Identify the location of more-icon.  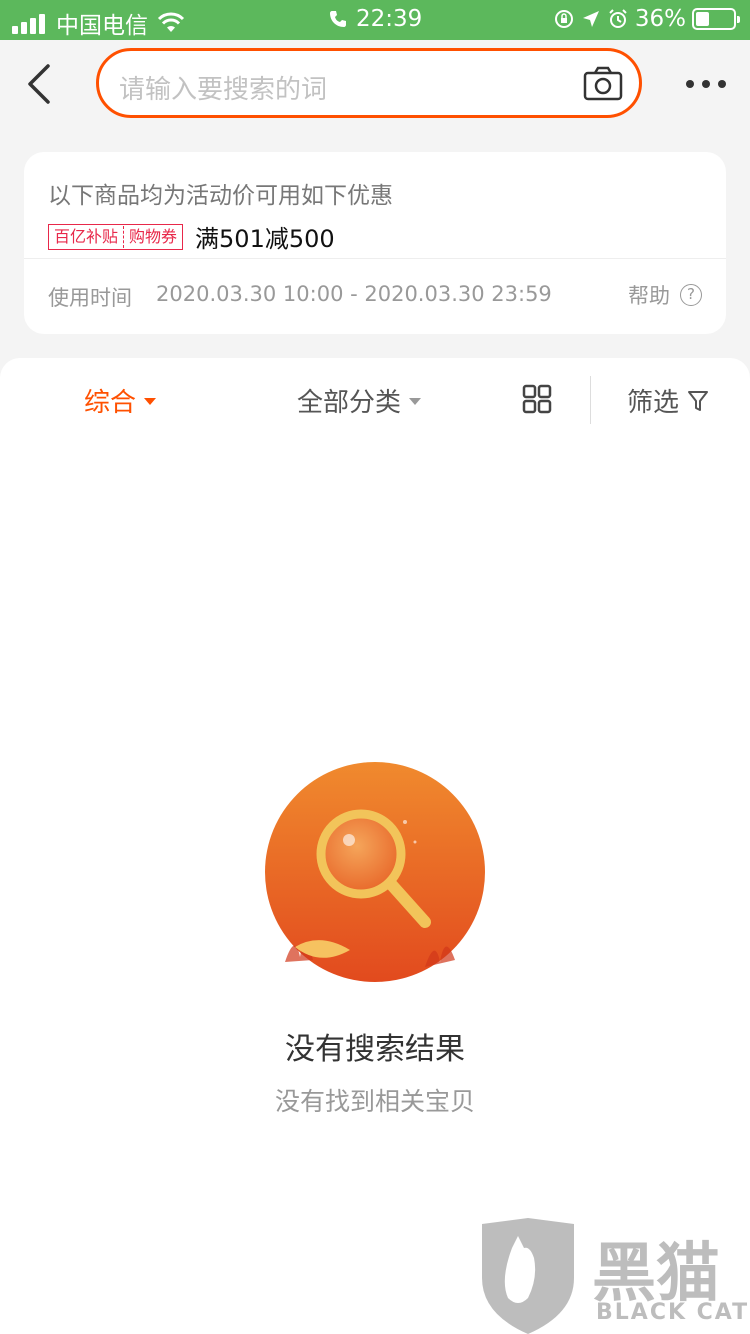
(706, 84).